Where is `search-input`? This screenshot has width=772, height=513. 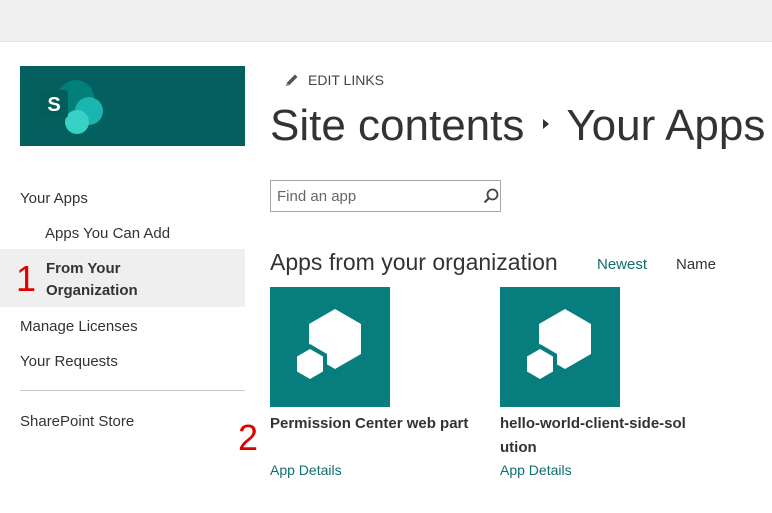
search-input is located at coordinates (376, 196).